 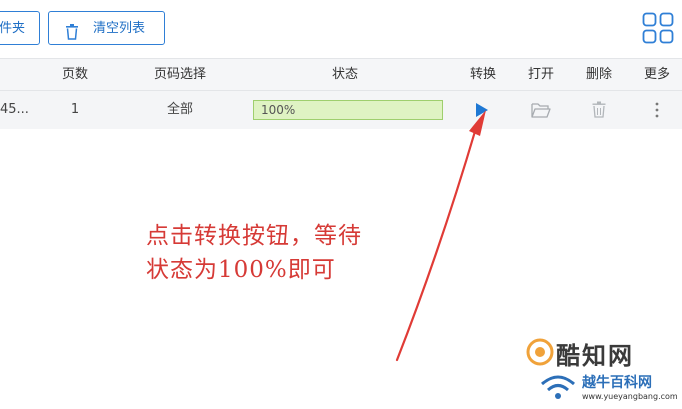 I want to click on annotation-line-2: 状态为100%即可, so click(x=241, y=270).